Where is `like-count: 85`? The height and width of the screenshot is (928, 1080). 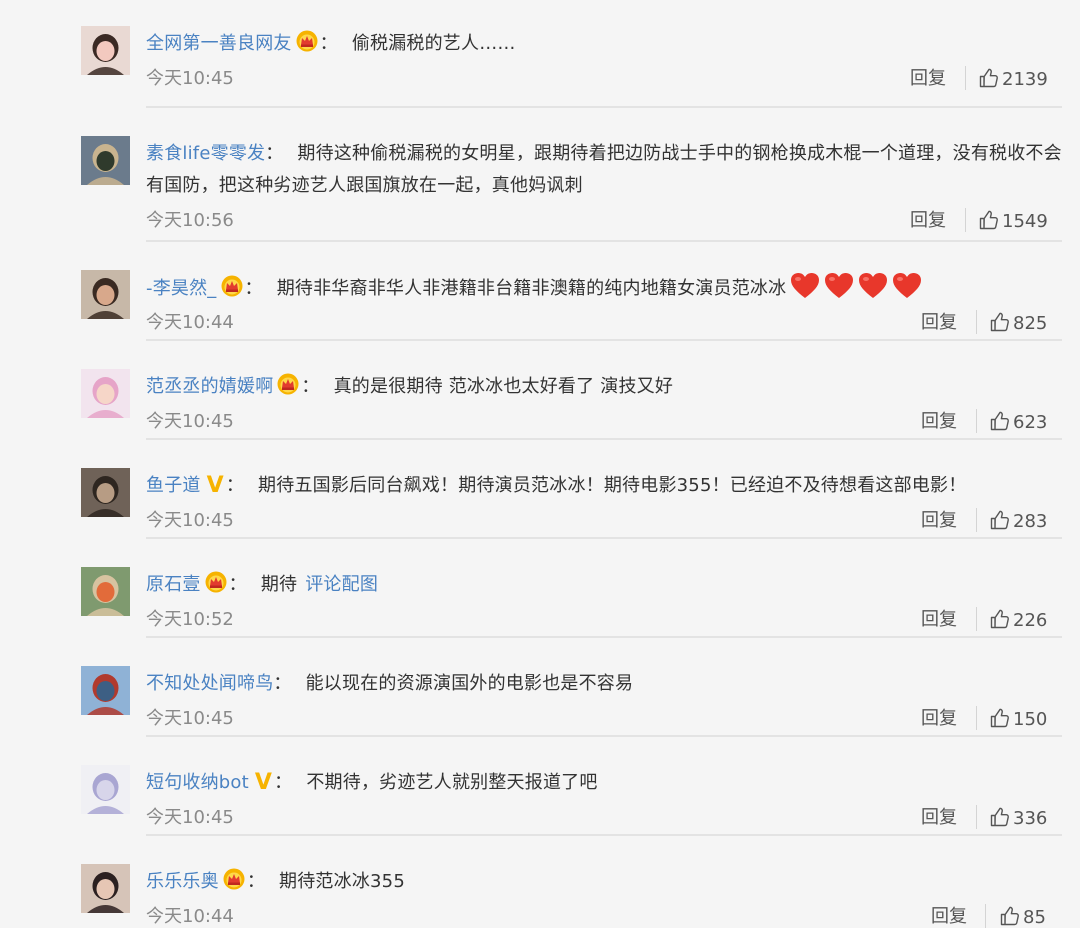 like-count: 85 is located at coordinates (1034, 917).